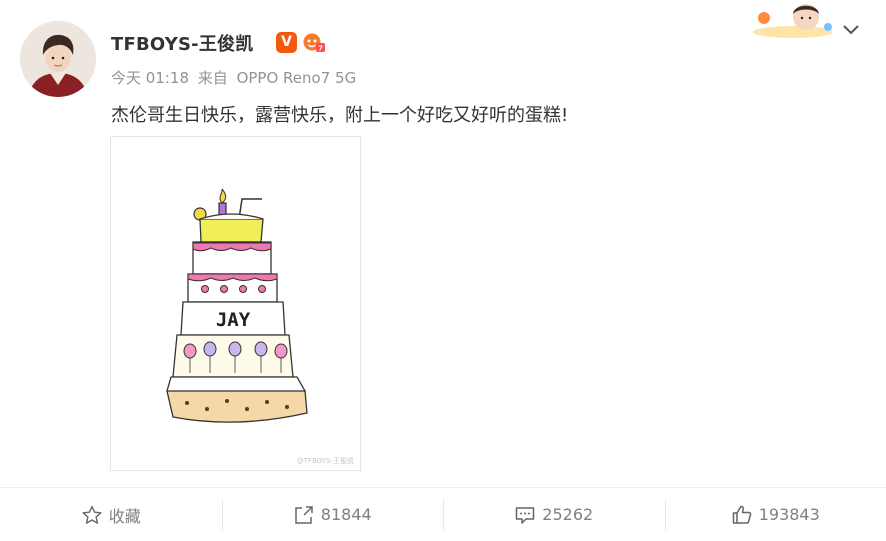 The height and width of the screenshot is (541, 886). Describe the element at coordinates (525, 515) in the screenshot. I see `comment-icon` at that location.